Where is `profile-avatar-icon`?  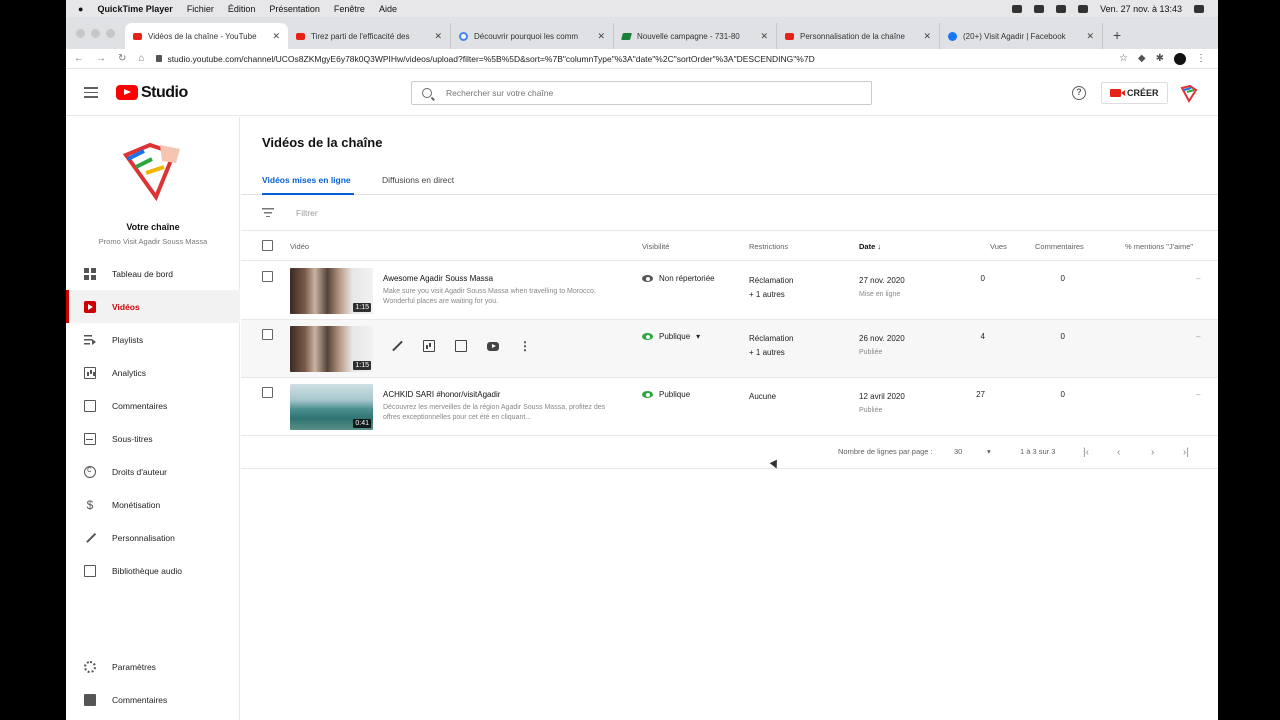 profile-avatar-icon is located at coordinates (1180, 58).